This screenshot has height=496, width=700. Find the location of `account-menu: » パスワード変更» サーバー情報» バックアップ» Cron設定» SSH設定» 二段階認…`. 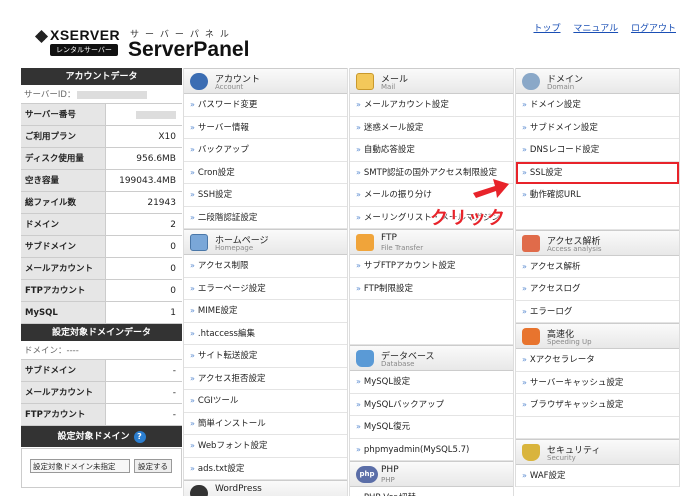

account-menu: » パスワード変更» サーバー情報» バックアップ» Cron設定» SSH設定» 二段階認… is located at coordinates (265, 161).